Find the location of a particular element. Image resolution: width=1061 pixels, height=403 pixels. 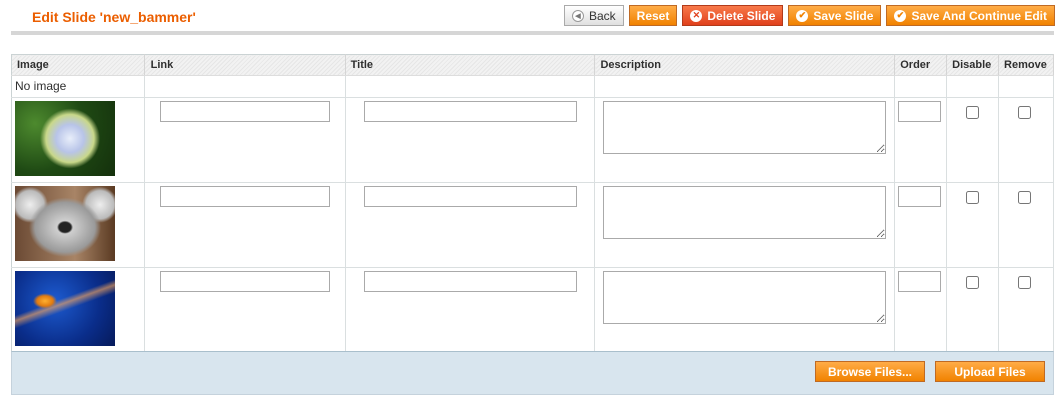

save-continue-label: Save And Continue Edit is located at coordinates (979, 15).